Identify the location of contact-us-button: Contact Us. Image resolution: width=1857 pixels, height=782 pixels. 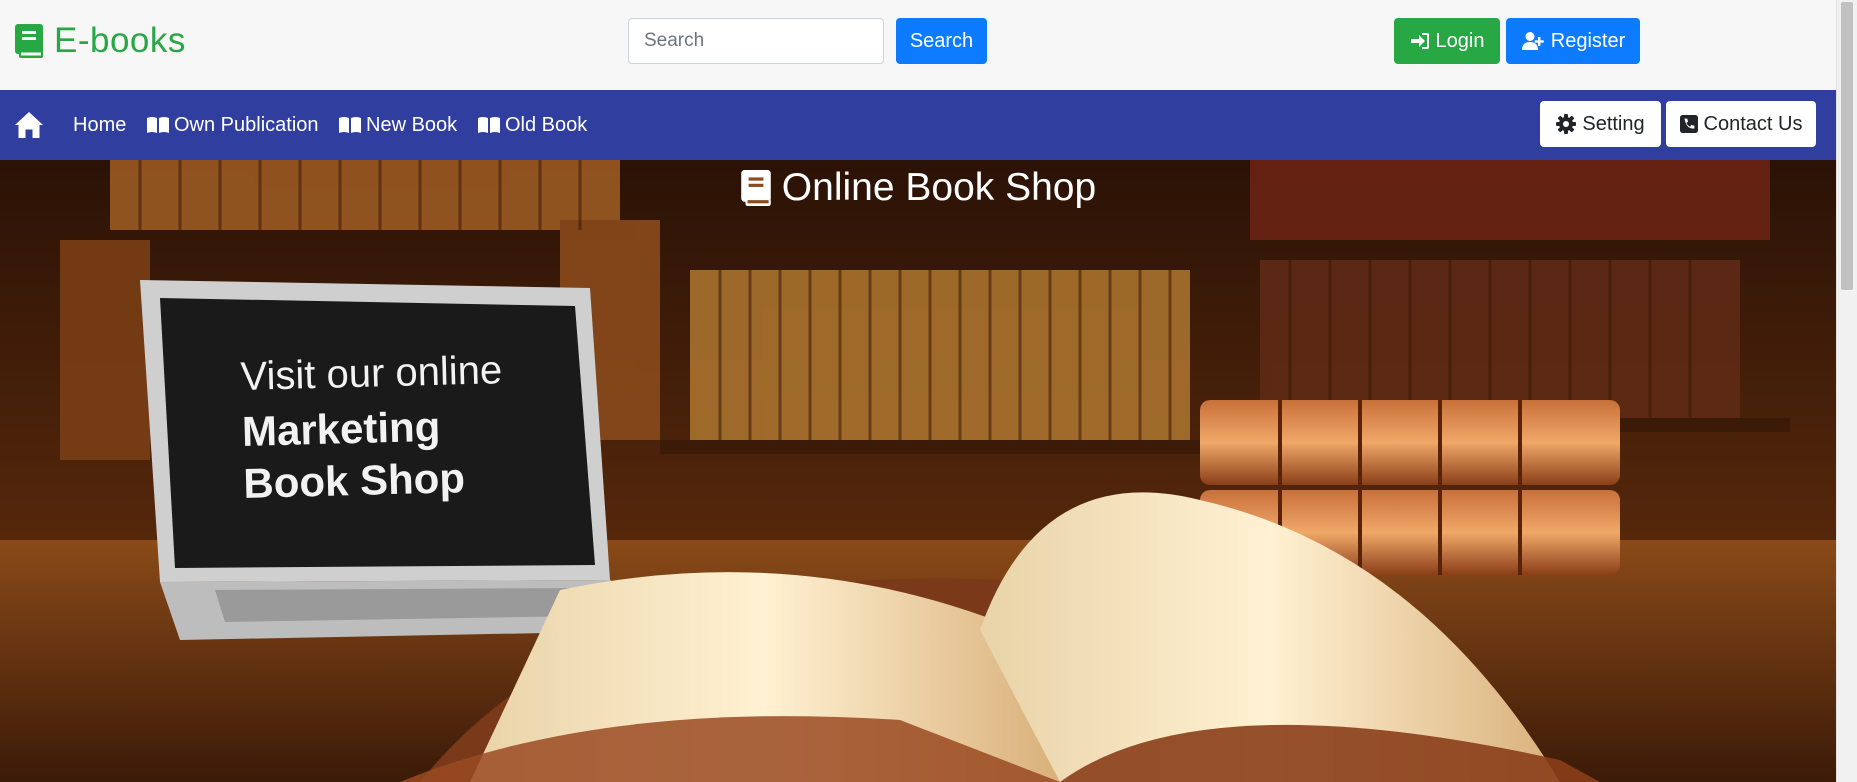
(1741, 124).